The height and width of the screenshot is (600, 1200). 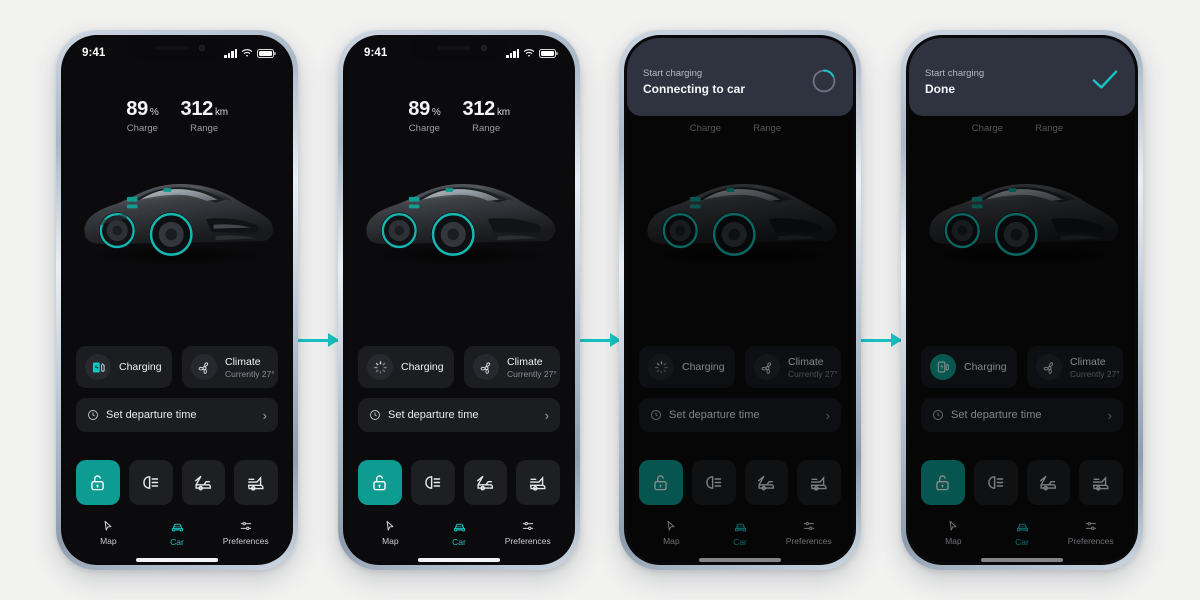 I want to click on range-stat: 312km Range, so click(x=205, y=116).